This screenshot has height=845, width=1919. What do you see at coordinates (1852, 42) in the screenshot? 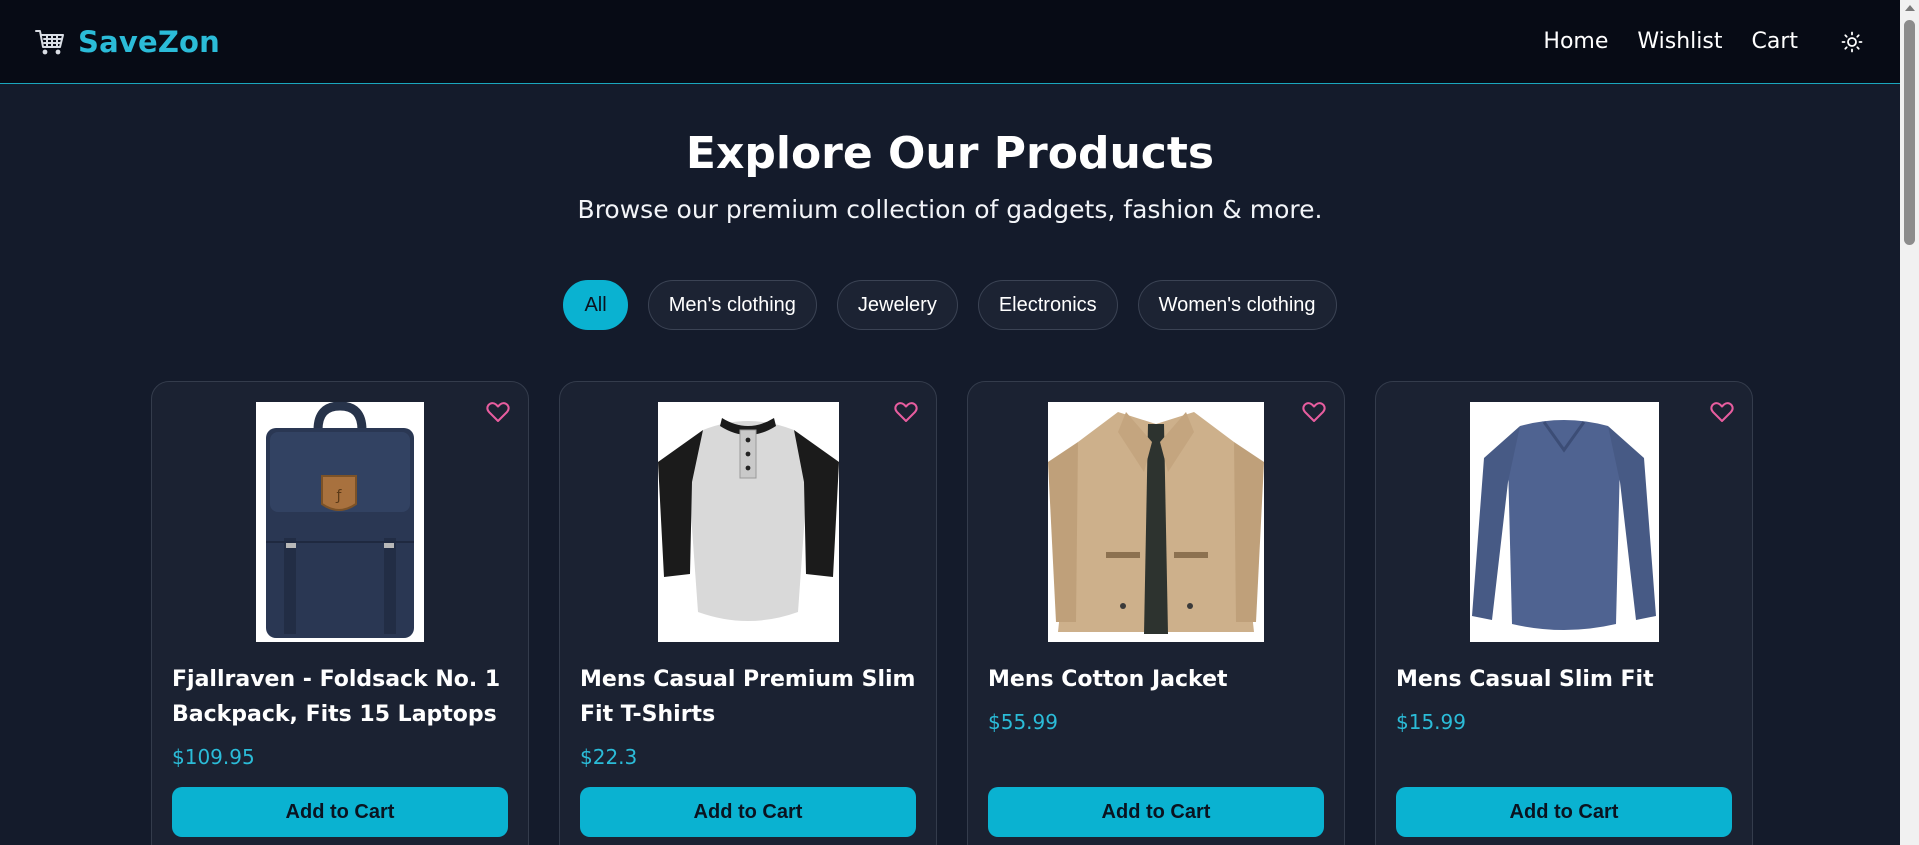
I see `sun-icon` at bounding box center [1852, 42].